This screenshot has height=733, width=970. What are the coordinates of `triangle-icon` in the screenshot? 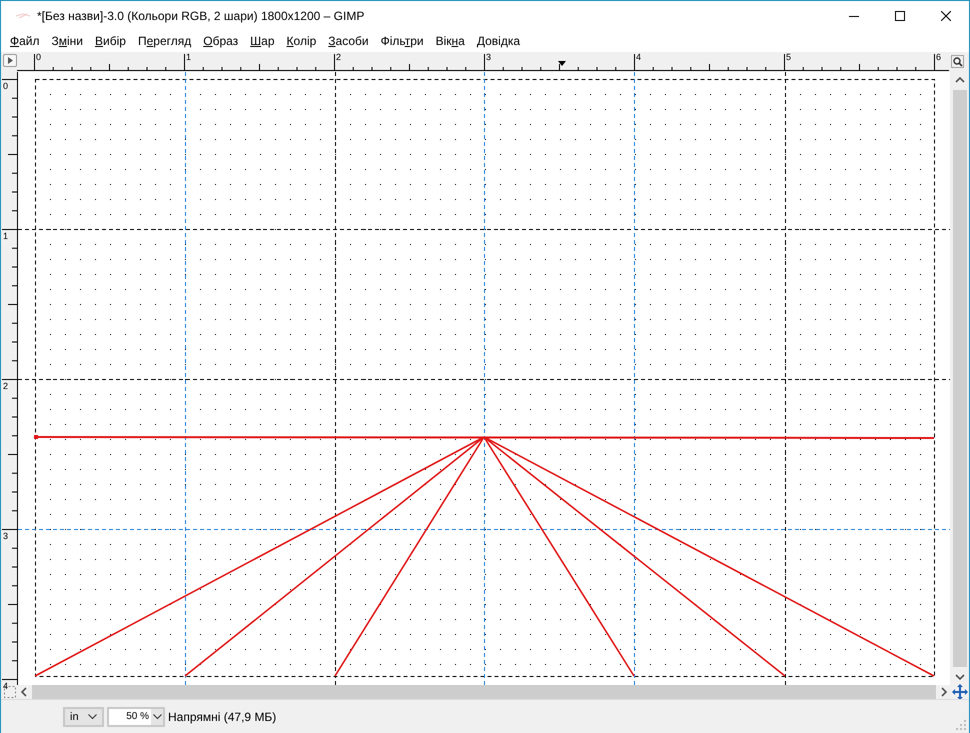 It's located at (10, 61).